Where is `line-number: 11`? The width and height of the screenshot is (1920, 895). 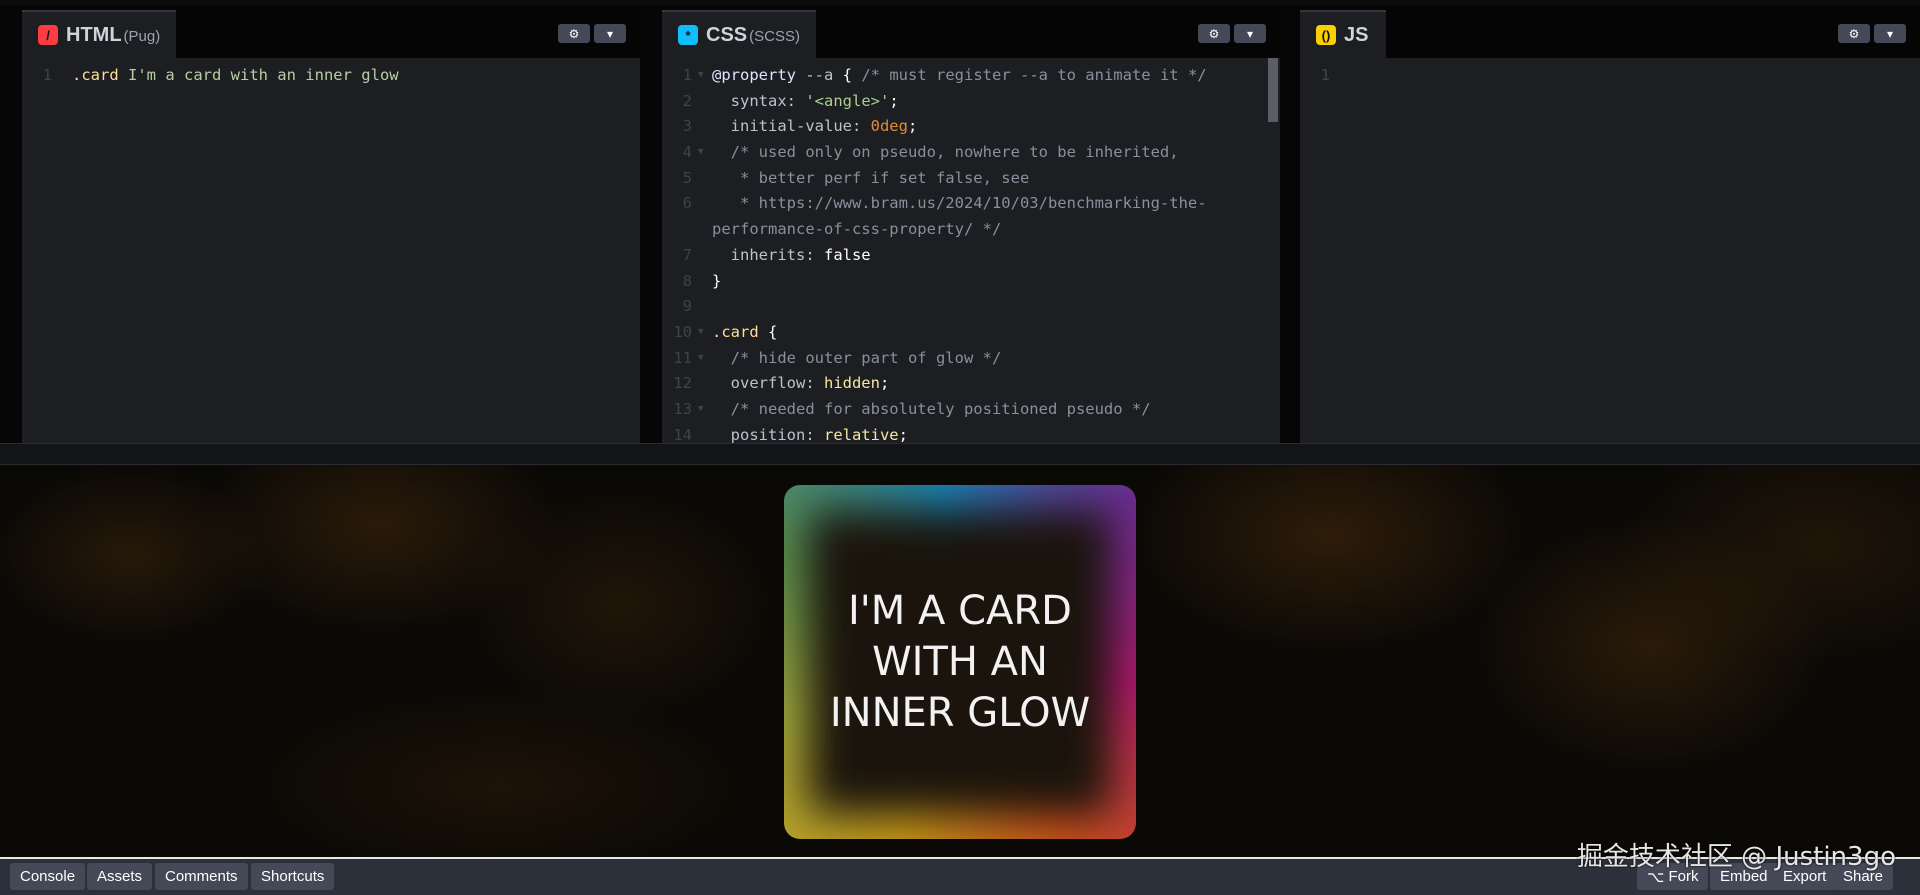 line-number: 11 is located at coordinates (682, 357).